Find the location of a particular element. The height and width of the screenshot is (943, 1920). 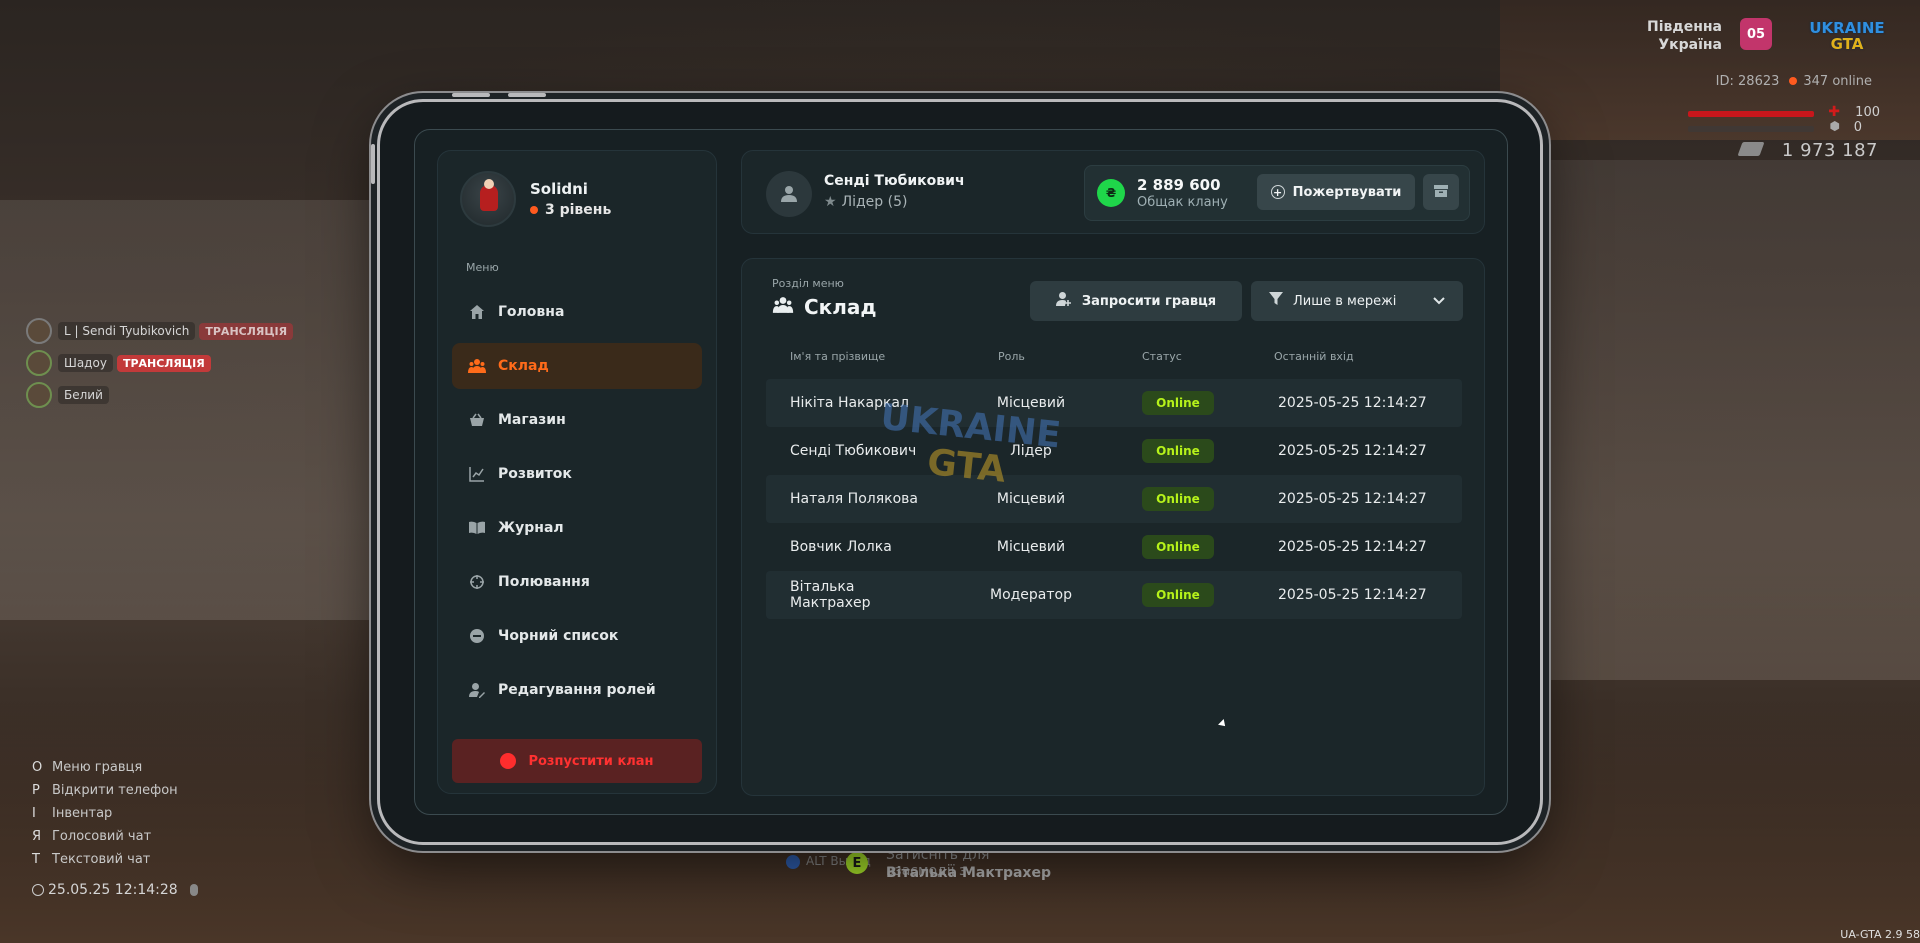

region-name: Південна Україна is located at coordinates (1684, 36).